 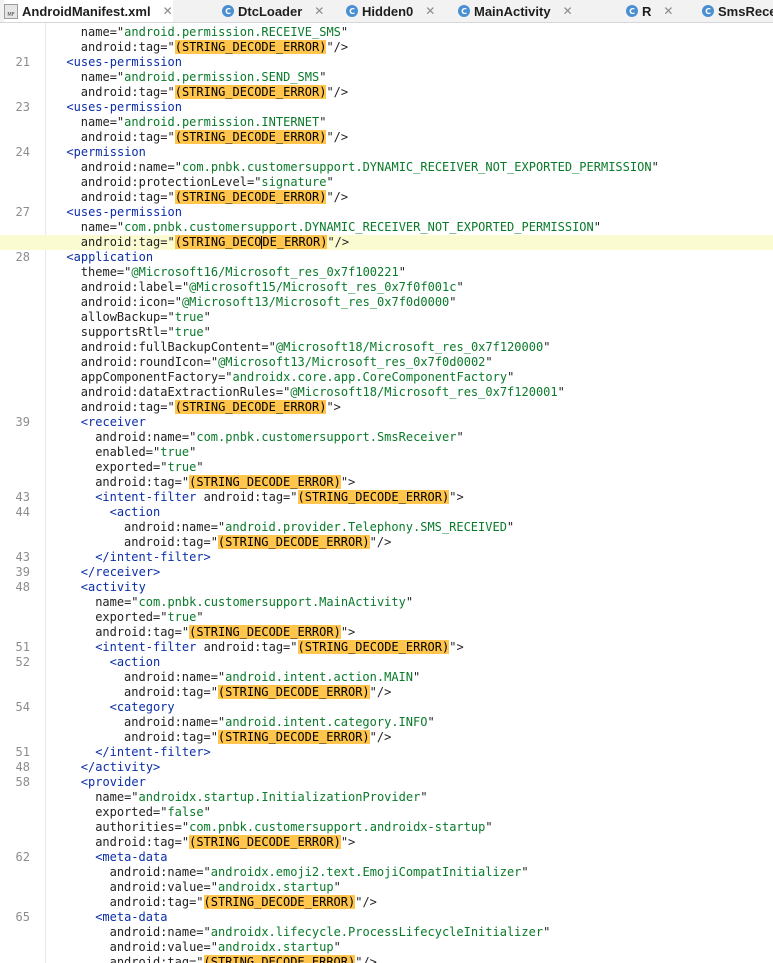 What do you see at coordinates (146, 332) in the screenshot?
I see `code-text: supportsRtl="true"` at bounding box center [146, 332].